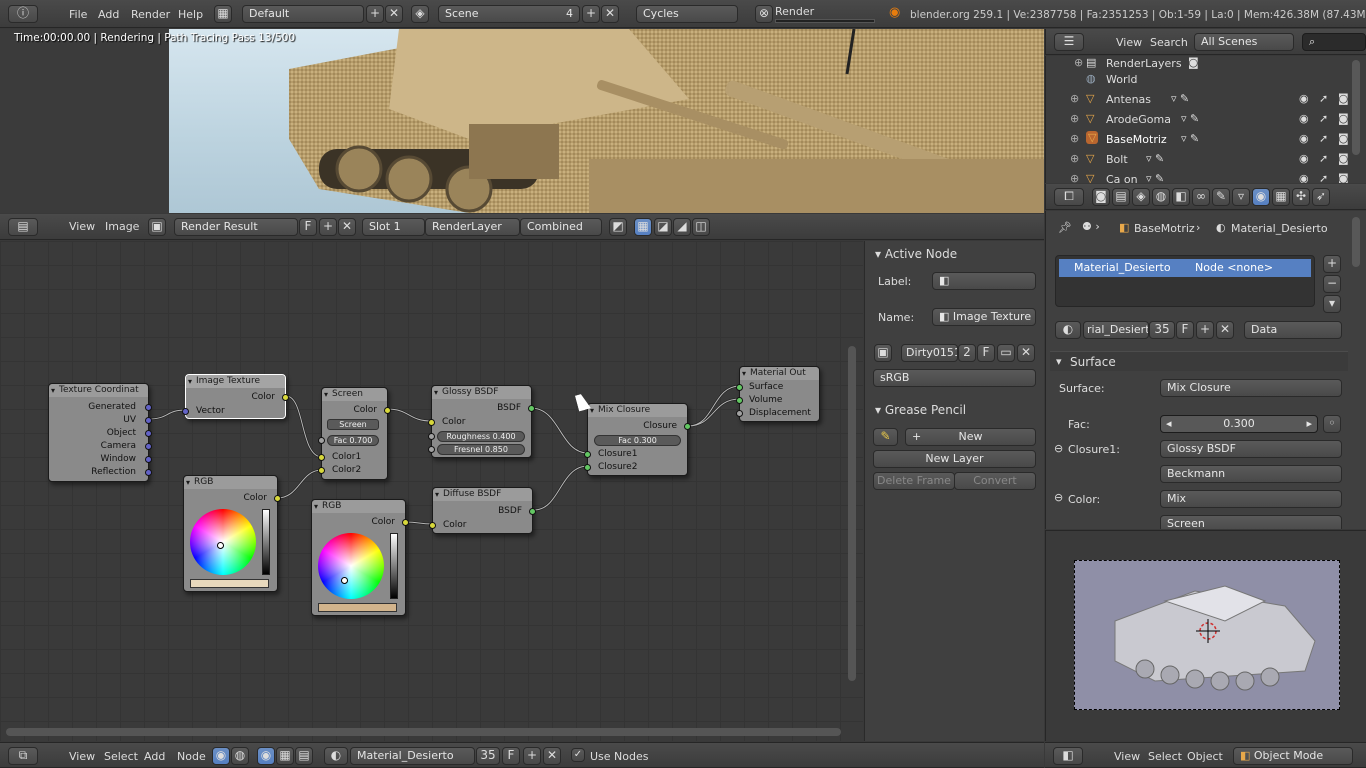 This screenshot has height=768, width=1366. Describe the element at coordinates (336, 756) in the screenshot. I see `material-sphere-icon: ◐` at that location.